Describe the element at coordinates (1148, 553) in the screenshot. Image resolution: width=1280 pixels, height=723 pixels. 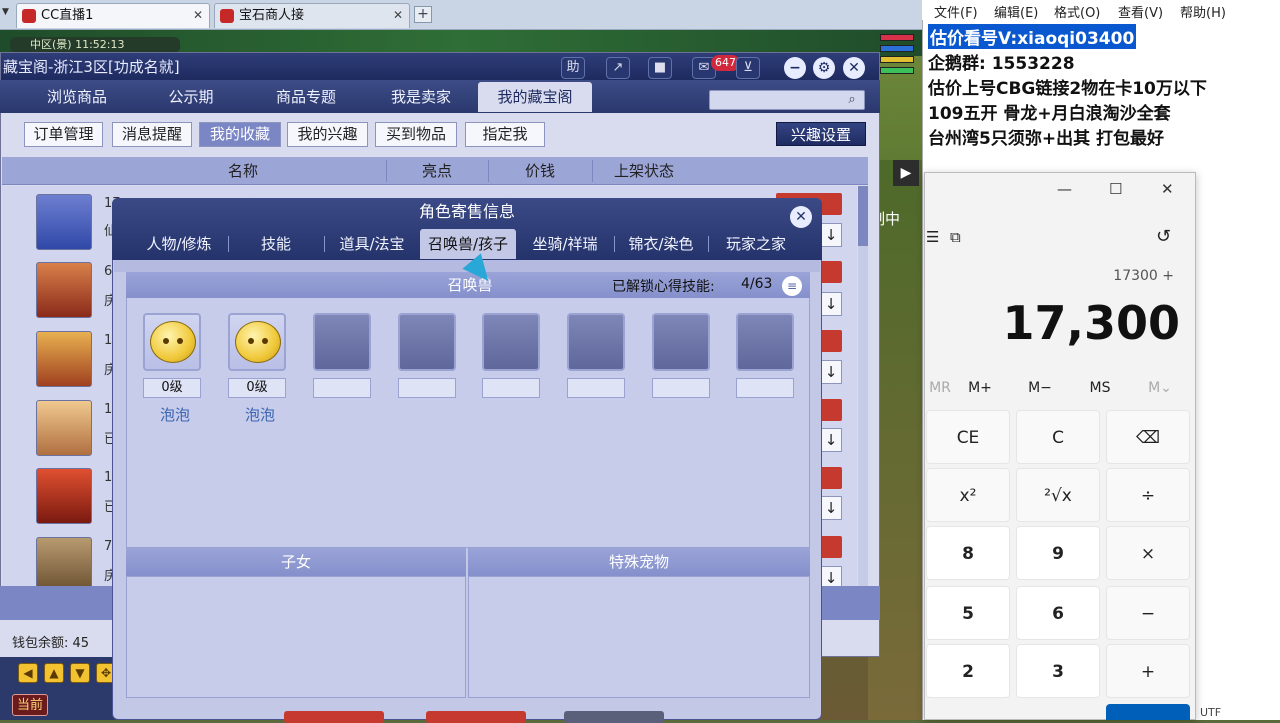
I see `key-multiply: ×` at that location.